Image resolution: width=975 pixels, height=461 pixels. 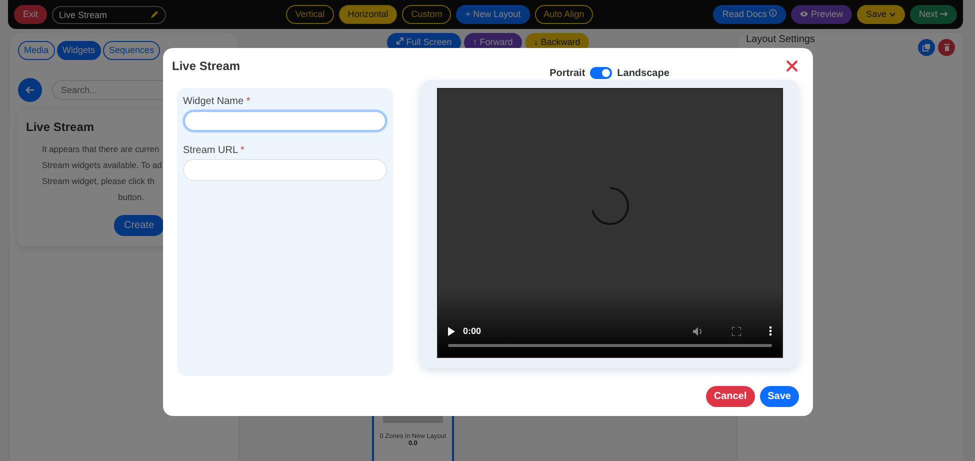 I want to click on close-button, so click(x=792, y=66).